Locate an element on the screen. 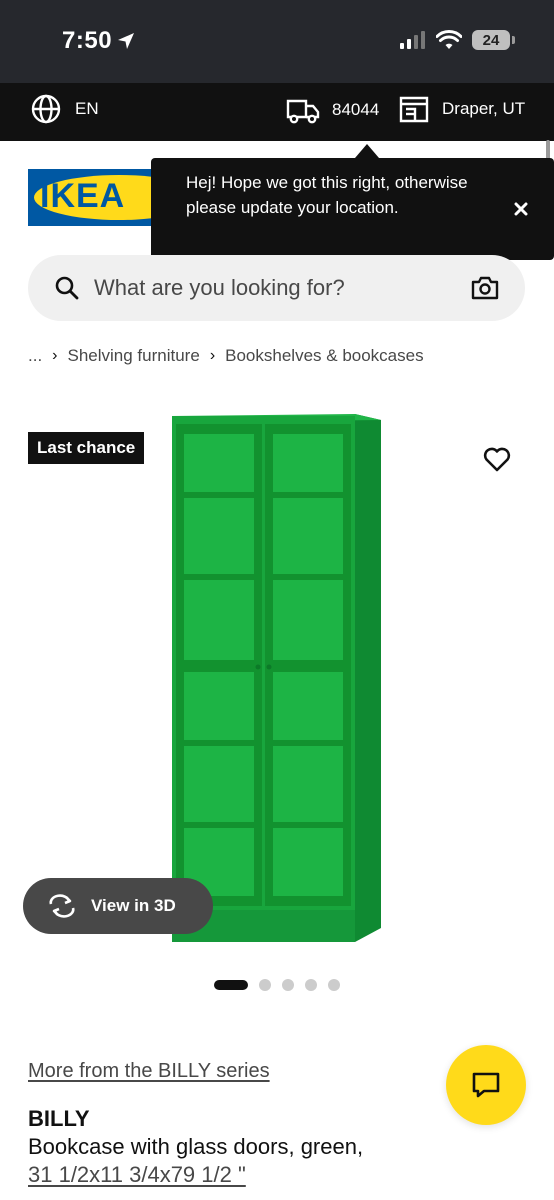 Image resolution: width=554 pixels, height=1200 pixels. rotate-3d-icon is located at coordinates (62, 906).